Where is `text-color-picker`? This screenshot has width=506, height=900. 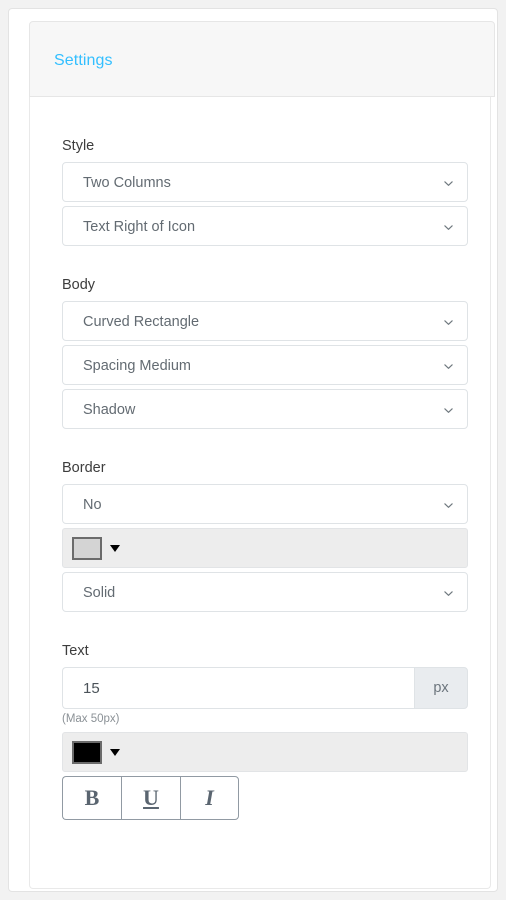
text-color-picker is located at coordinates (265, 752).